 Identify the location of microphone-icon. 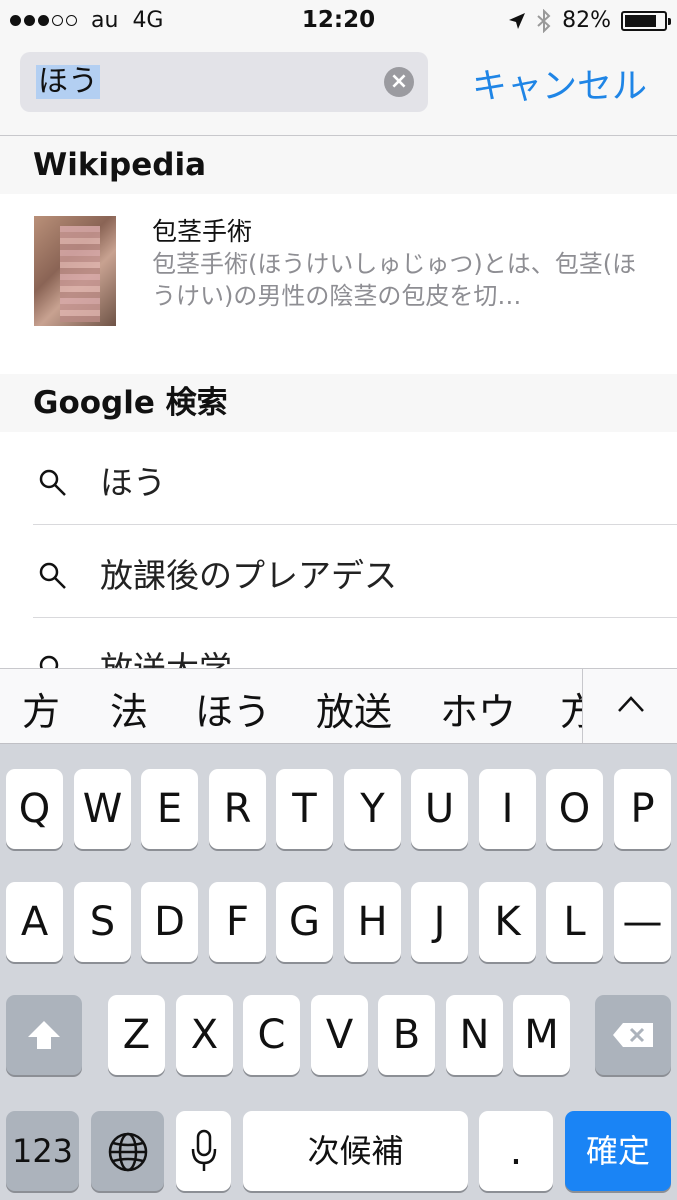
(204, 1150).